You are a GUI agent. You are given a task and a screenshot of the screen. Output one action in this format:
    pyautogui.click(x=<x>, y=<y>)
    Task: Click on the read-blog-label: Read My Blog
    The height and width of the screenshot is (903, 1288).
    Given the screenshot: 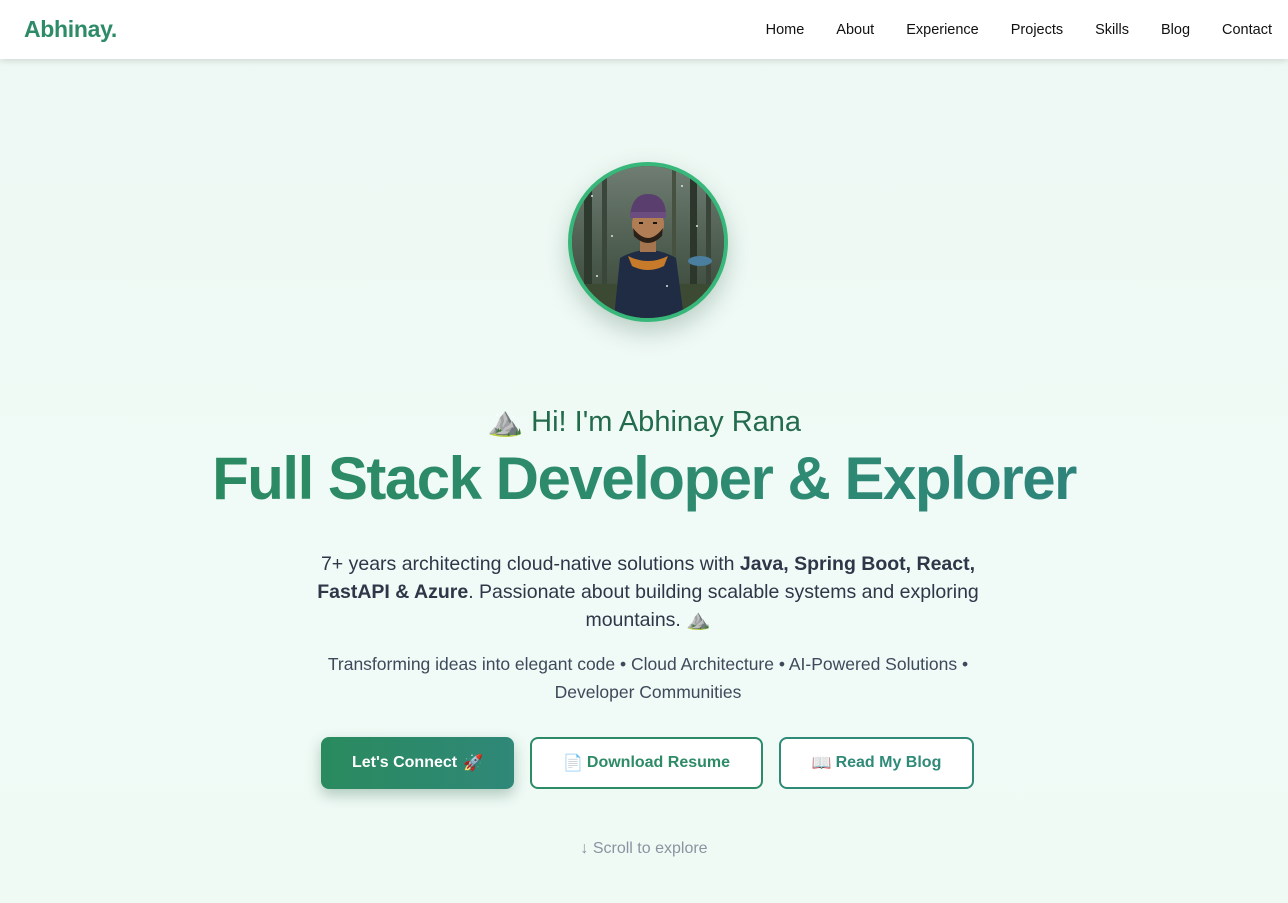 What is the action you would take?
    pyautogui.click(x=888, y=762)
    